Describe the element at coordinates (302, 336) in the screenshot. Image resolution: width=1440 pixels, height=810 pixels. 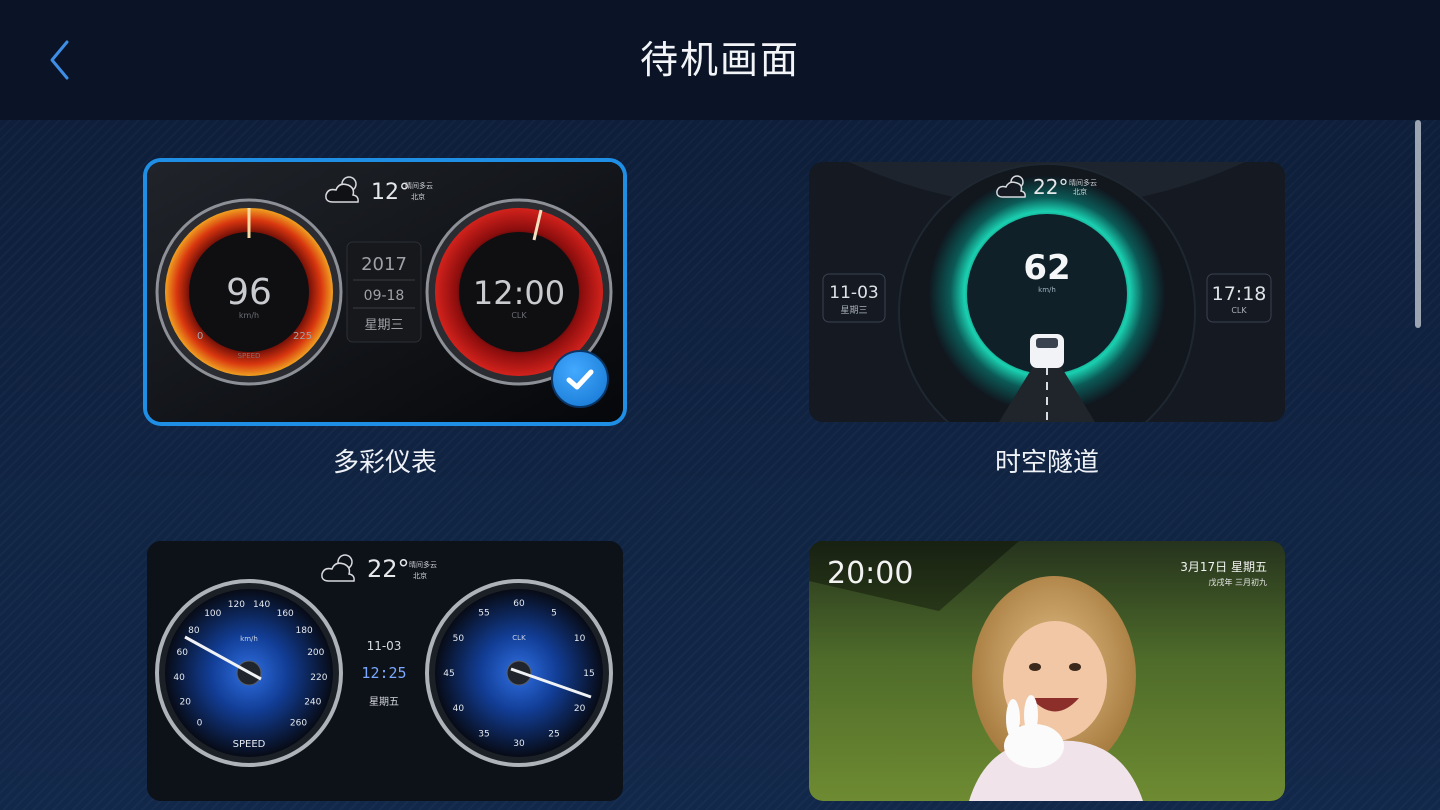
I see `speed-max: 225` at that location.